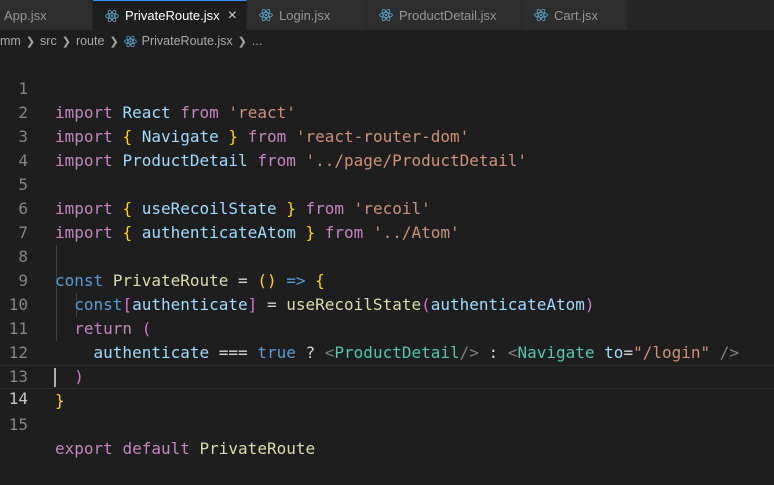  I want to click on close-icon: ×, so click(232, 15).